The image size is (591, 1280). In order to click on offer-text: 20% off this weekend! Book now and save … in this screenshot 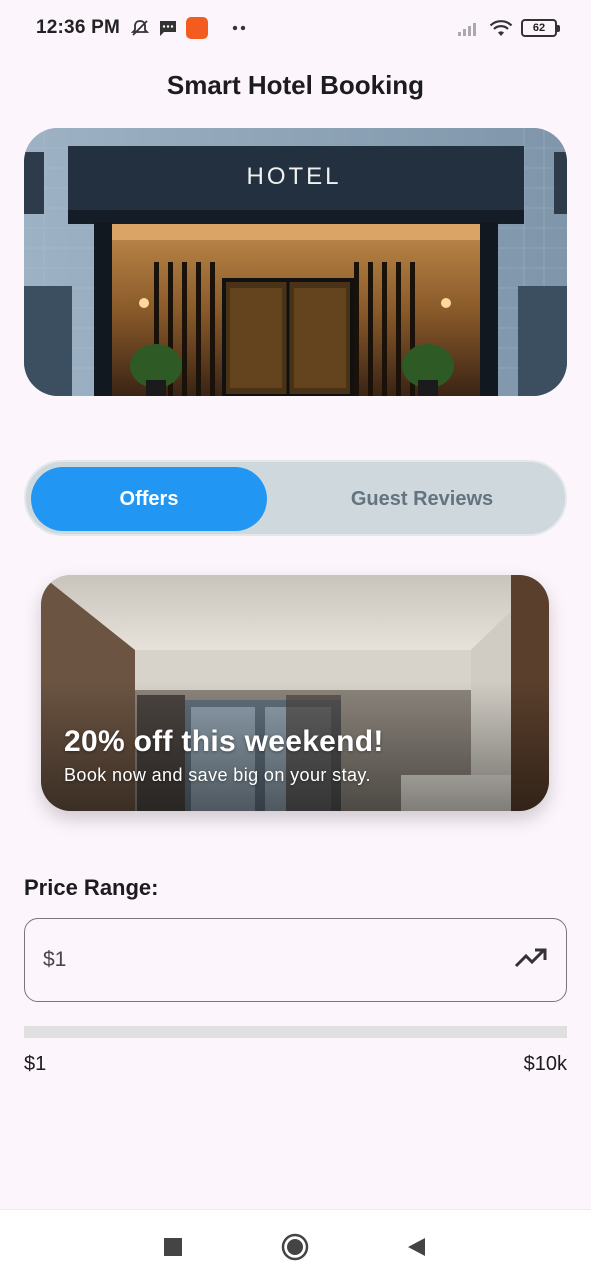, I will do `click(224, 755)`.